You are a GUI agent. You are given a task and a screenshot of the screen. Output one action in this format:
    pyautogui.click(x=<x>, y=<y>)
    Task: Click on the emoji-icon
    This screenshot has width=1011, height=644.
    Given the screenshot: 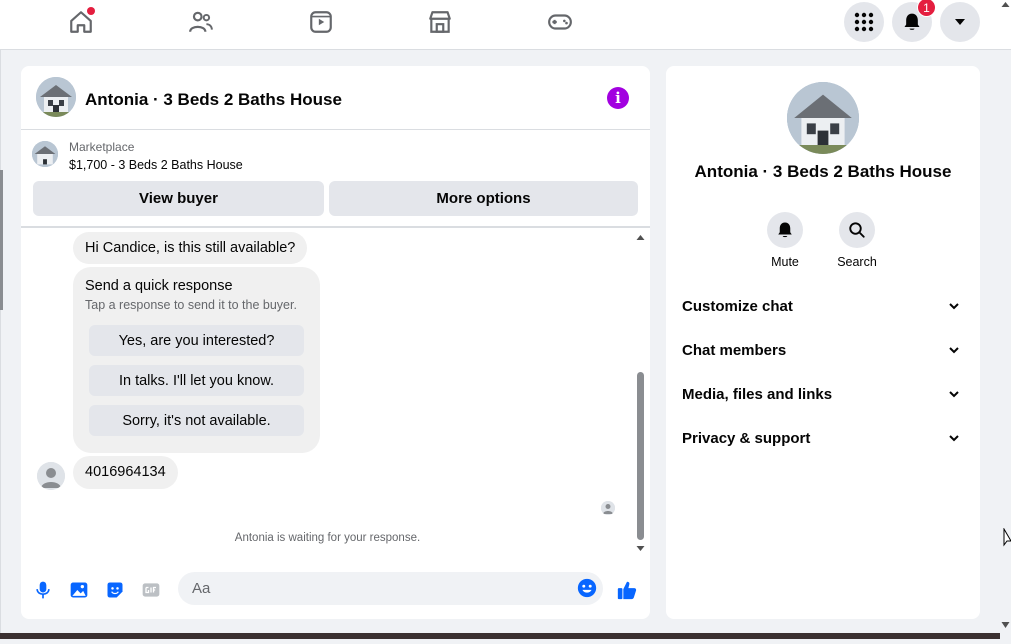 What is the action you would take?
    pyautogui.click(x=587, y=588)
    